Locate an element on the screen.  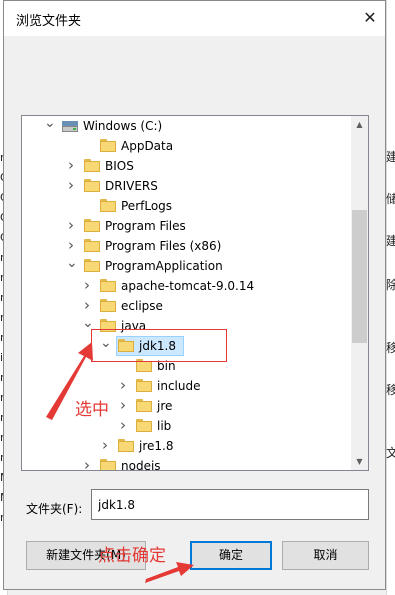
tree-item: › apache-tomcat-9.0.14 is located at coordinates (187, 286).